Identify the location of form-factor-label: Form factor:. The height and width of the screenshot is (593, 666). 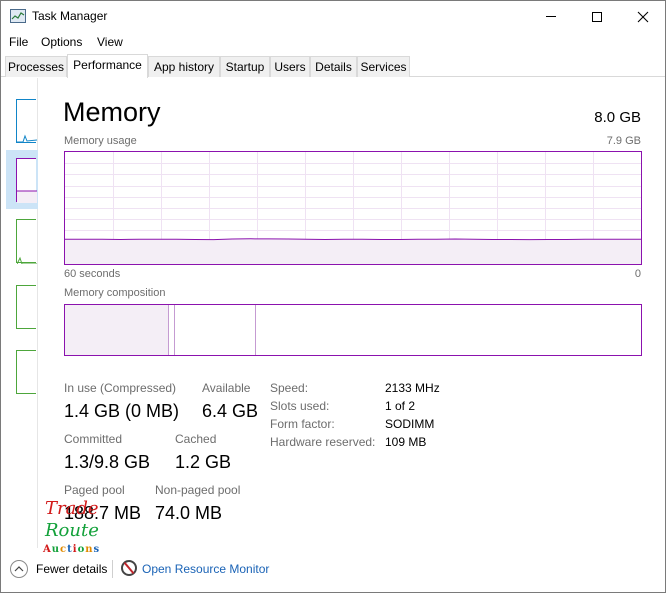
(302, 424).